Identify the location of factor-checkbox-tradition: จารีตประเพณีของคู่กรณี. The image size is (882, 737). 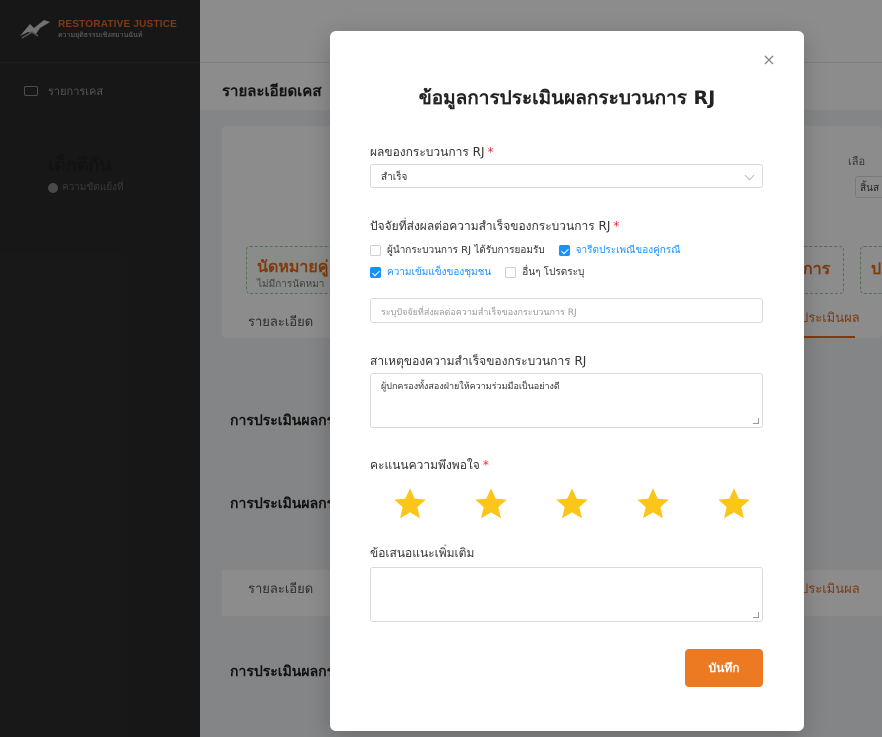
(619, 250).